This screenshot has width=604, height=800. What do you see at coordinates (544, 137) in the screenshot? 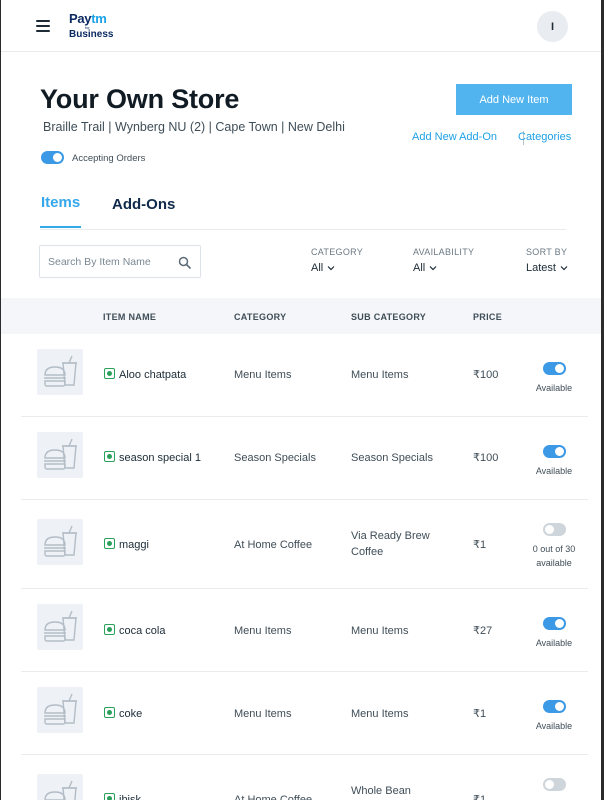
I see `categories-link: Categories` at bounding box center [544, 137].